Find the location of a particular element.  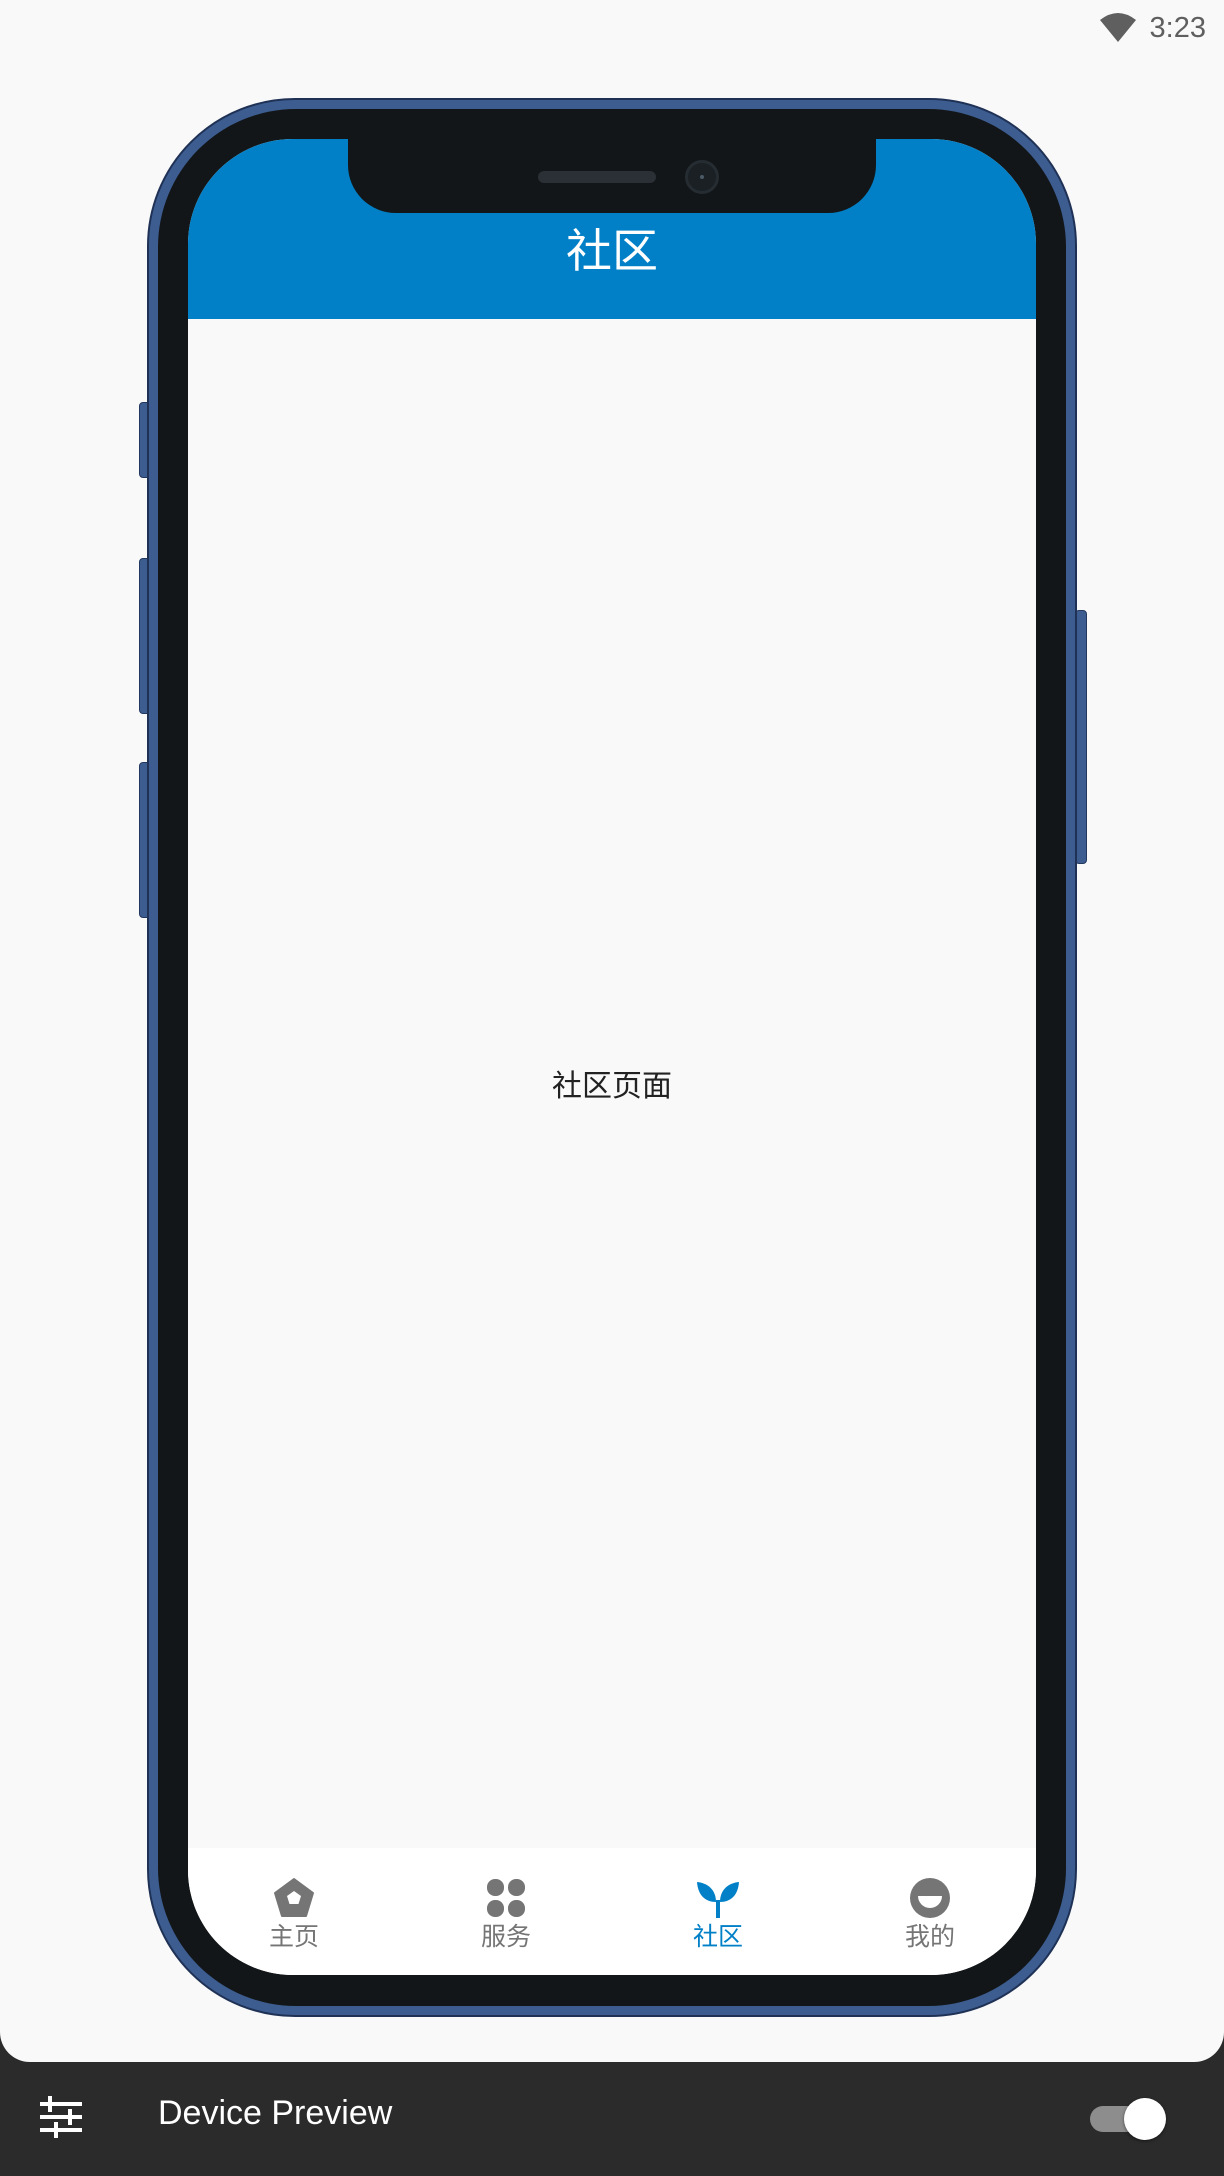

grid-clover-icon is located at coordinates (506, 1898).